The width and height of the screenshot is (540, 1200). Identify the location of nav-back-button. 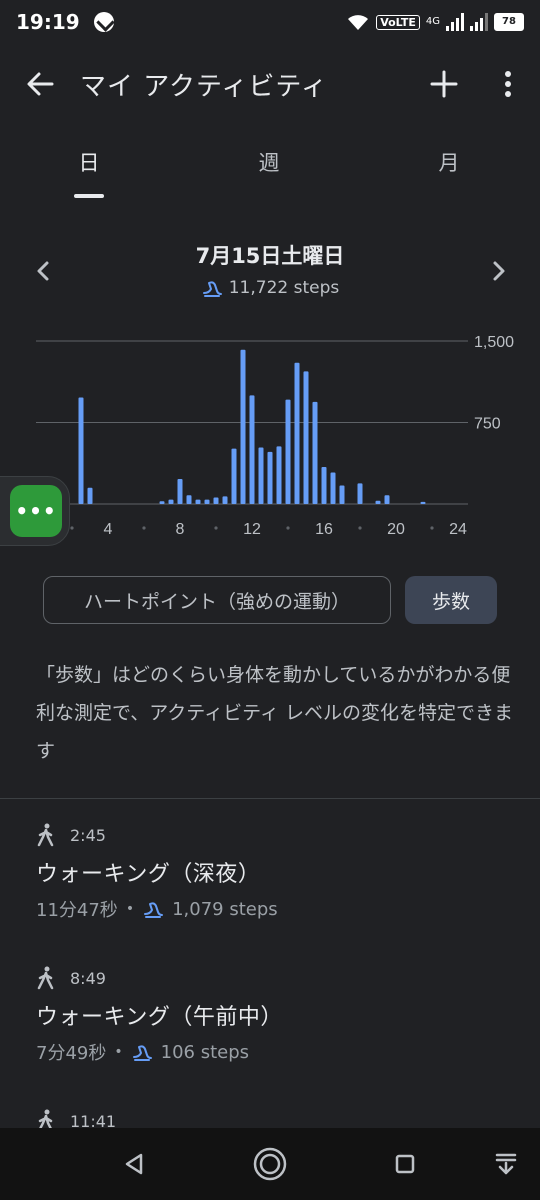
(134, 1164).